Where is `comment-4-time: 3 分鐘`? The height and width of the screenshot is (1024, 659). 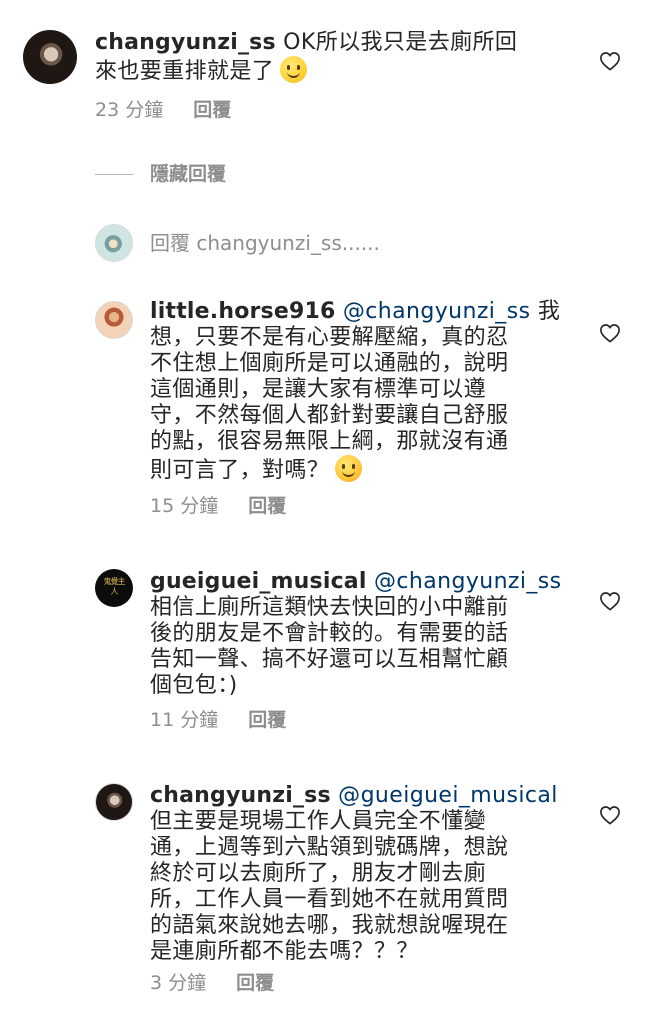 comment-4-time: 3 分鐘 is located at coordinates (178, 983).